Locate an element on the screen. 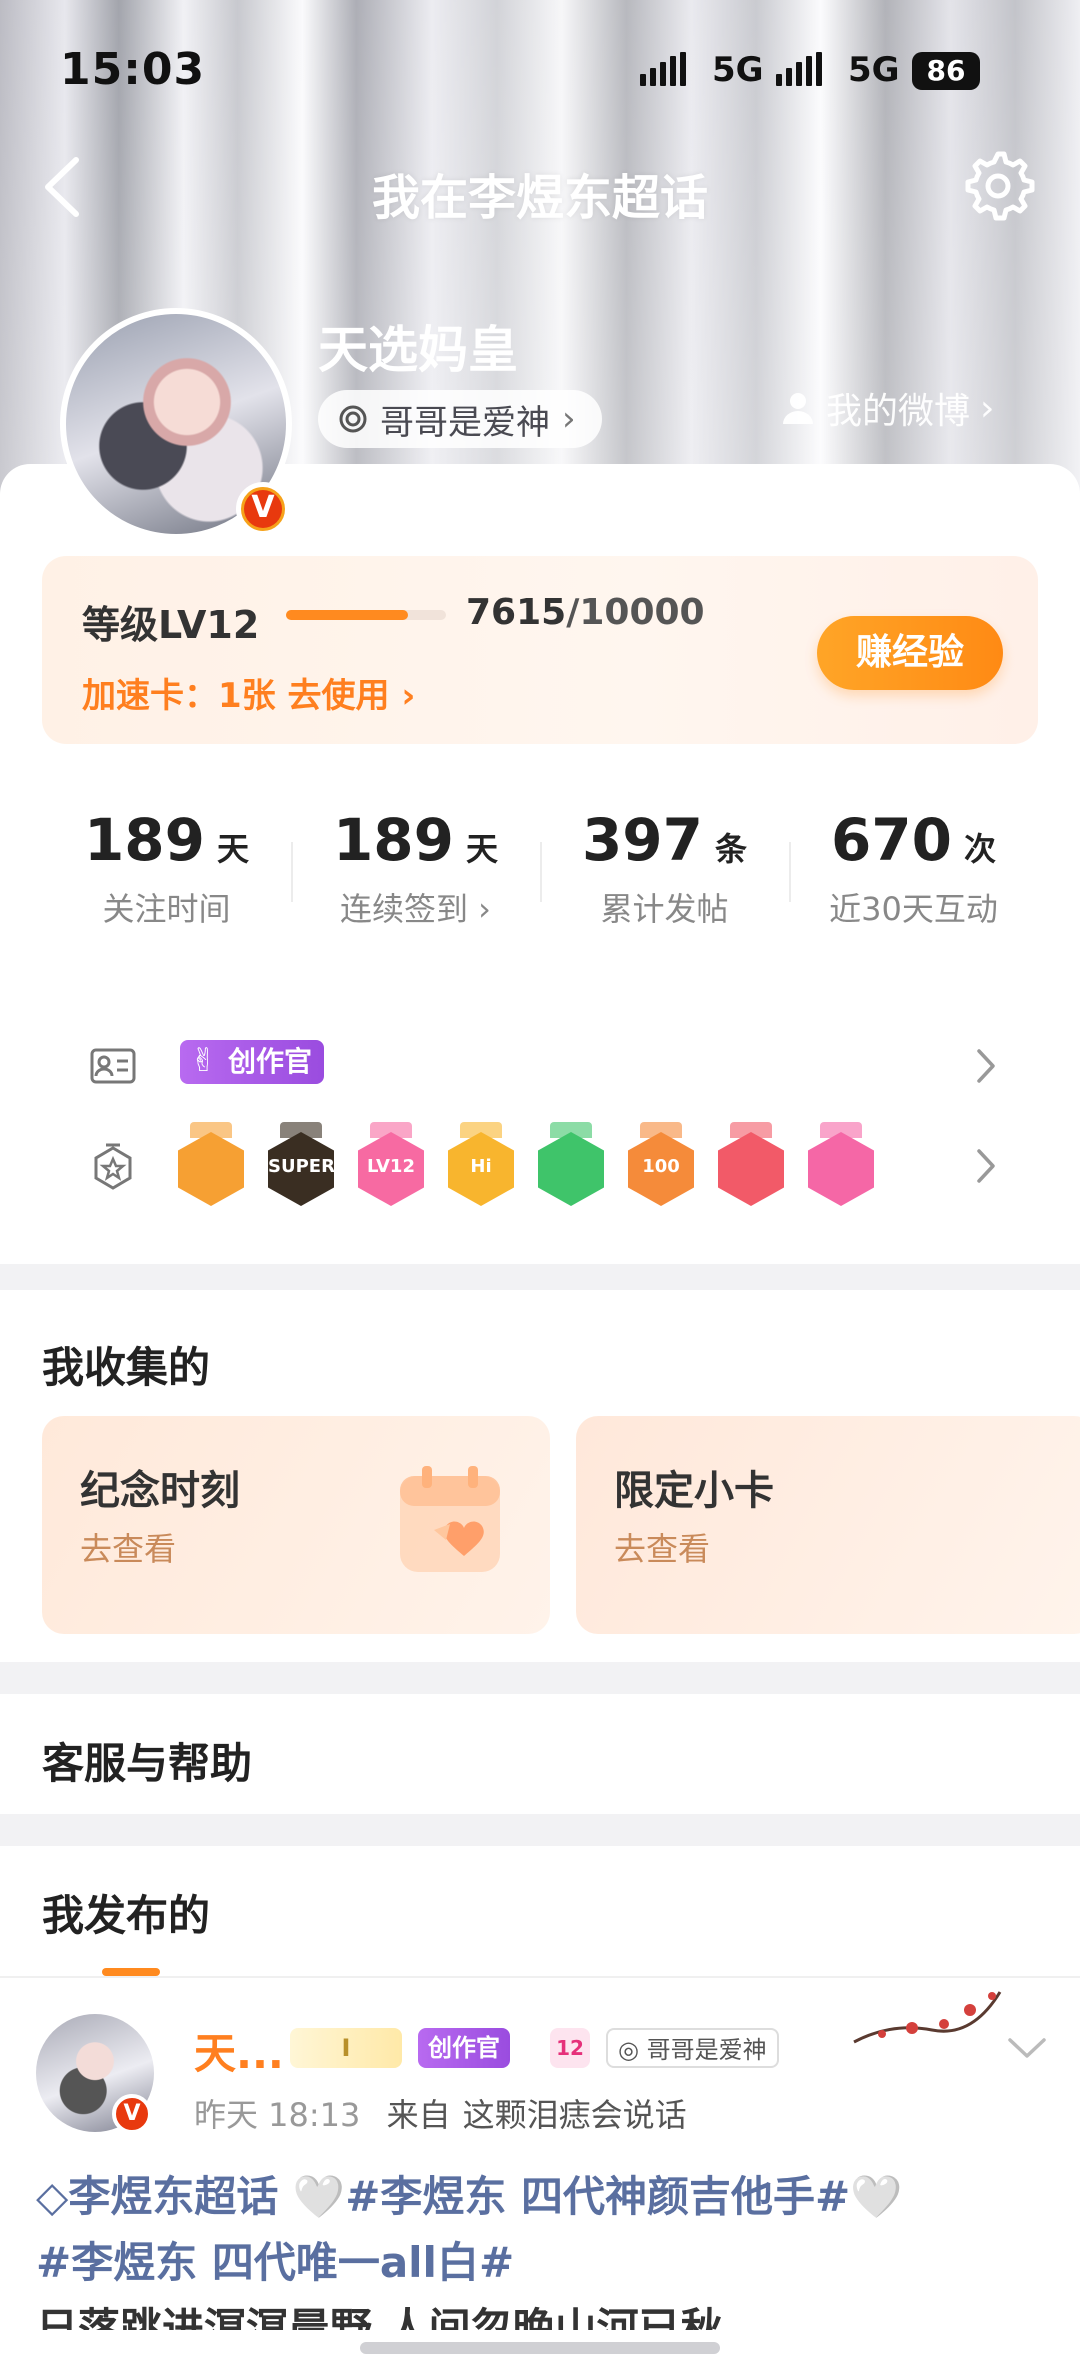 The height and width of the screenshot is (2374, 1080). post-line-3: 日落跳进溟溟晨野 人间忽晚山河已秋 is located at coordinates (379, 2317).